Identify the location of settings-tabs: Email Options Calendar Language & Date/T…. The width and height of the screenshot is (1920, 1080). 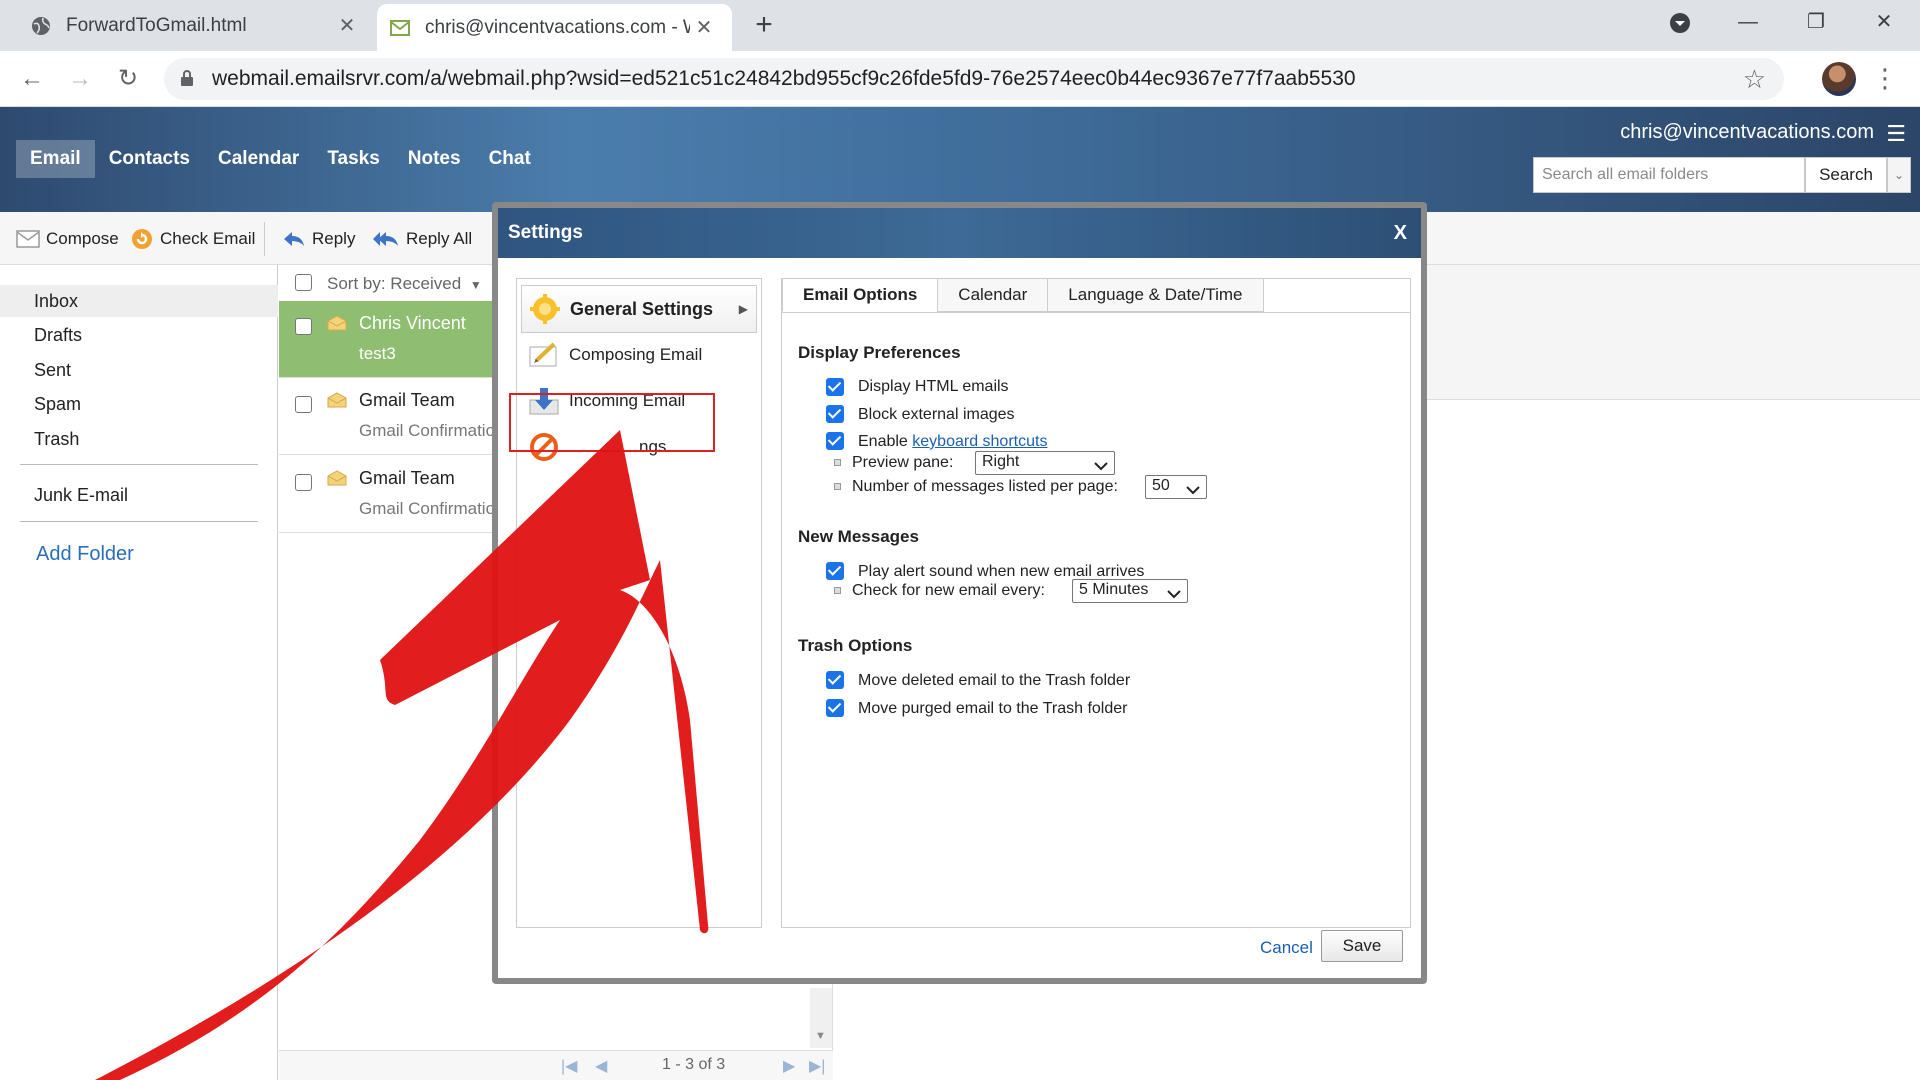
(1023, 295).